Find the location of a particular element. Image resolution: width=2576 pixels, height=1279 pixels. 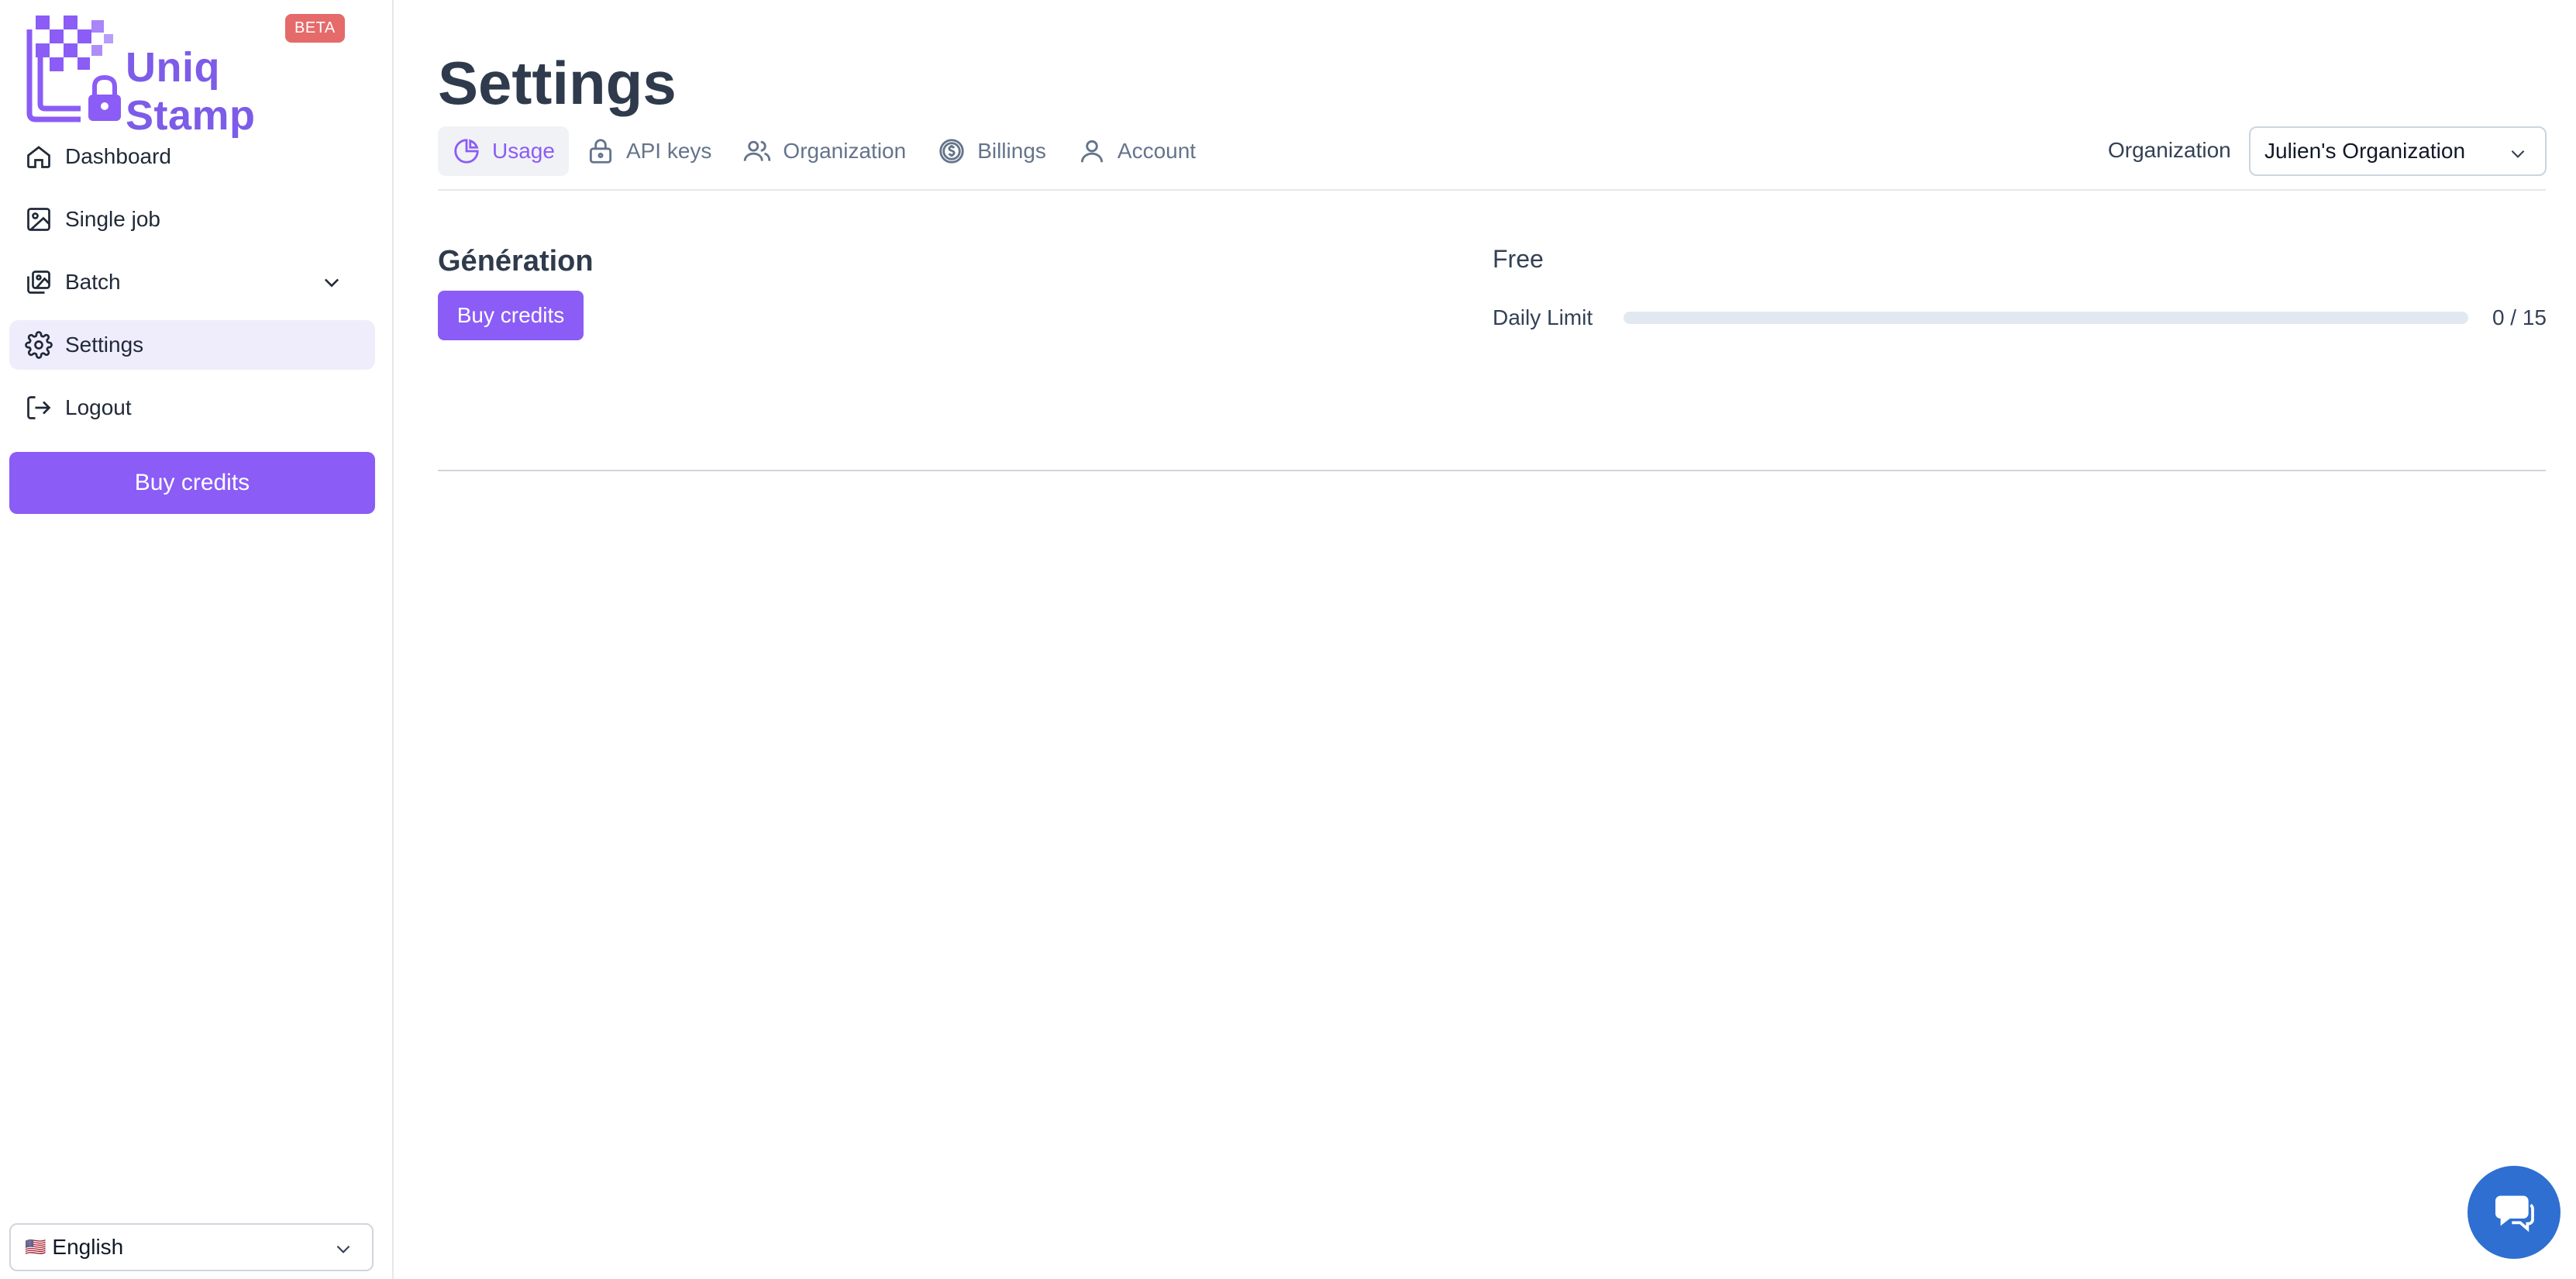

user-icon is located at coordinates (1091, 151).